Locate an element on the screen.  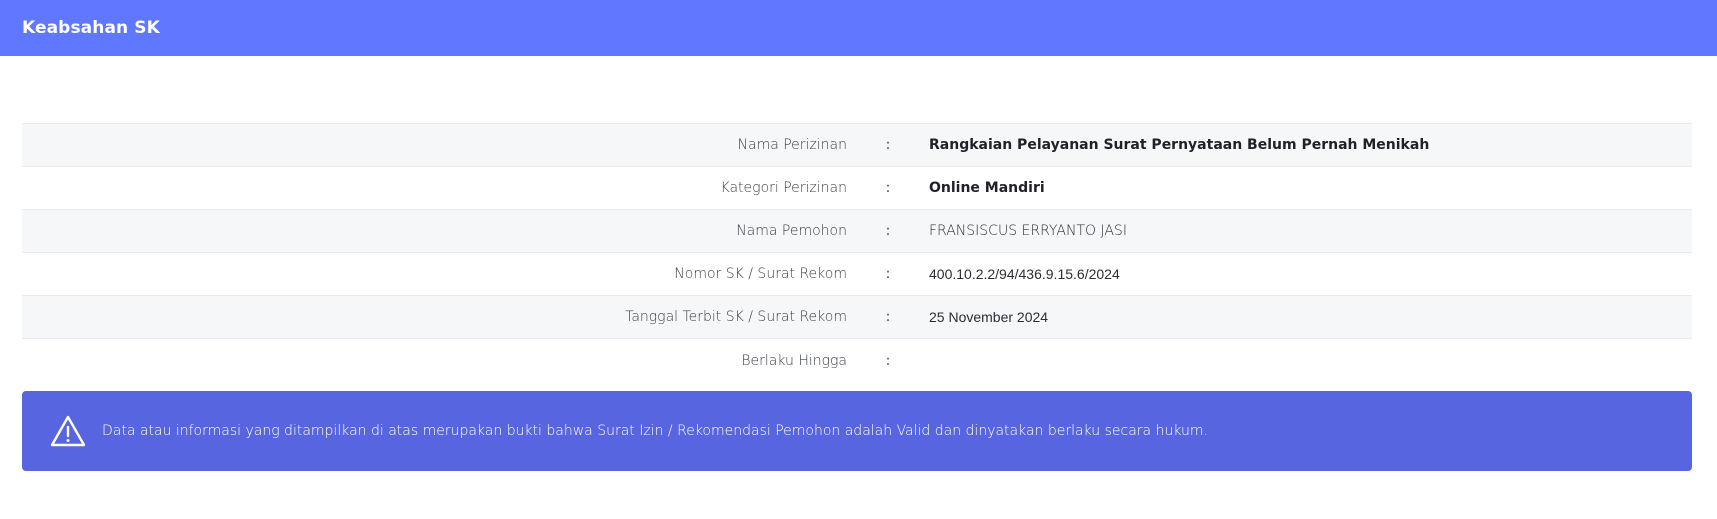
table-row: Nama Pemohon : FRANSISCUS ERRYANTO JASI is located at coordinates (857, 231).